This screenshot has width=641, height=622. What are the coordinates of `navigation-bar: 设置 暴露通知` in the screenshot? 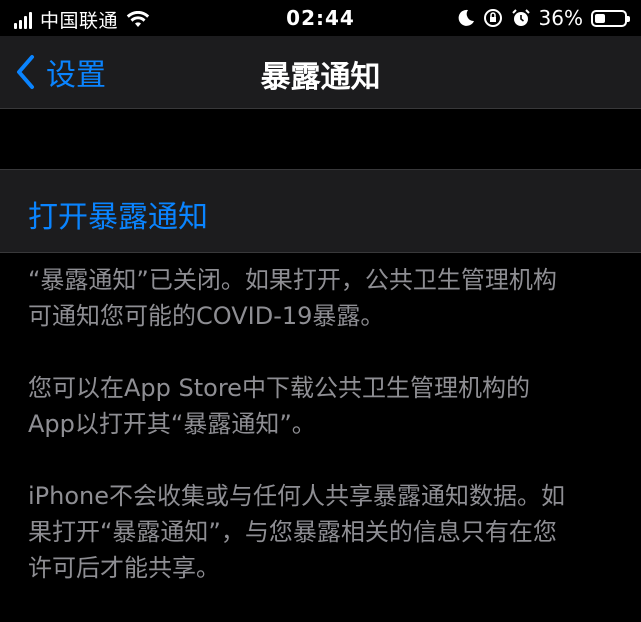 It's located at (320, 72).